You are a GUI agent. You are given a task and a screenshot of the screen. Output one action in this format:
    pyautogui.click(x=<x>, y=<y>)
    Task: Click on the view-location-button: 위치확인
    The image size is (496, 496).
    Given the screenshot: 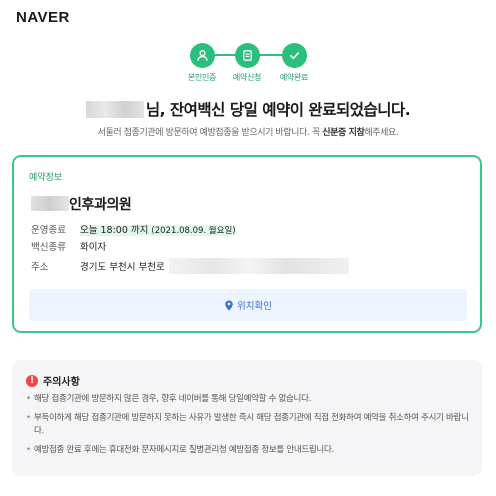 What is the action you would take?
    pyautogui.click(x=248, y=305)
    